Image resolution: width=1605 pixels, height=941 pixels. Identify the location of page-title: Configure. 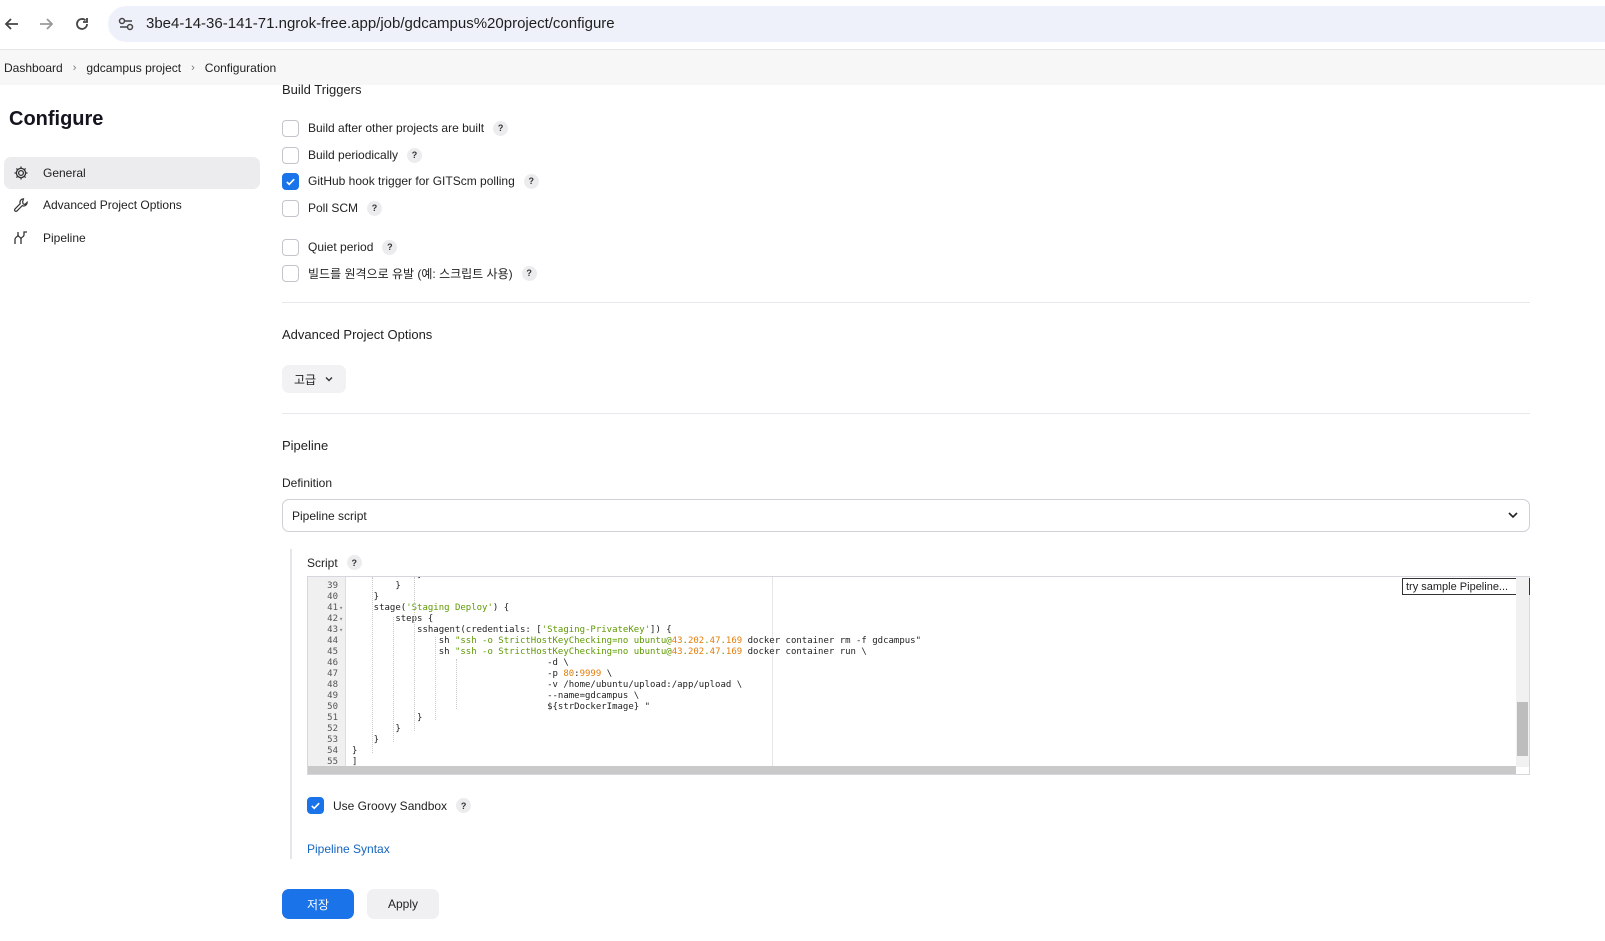
(56, 119).